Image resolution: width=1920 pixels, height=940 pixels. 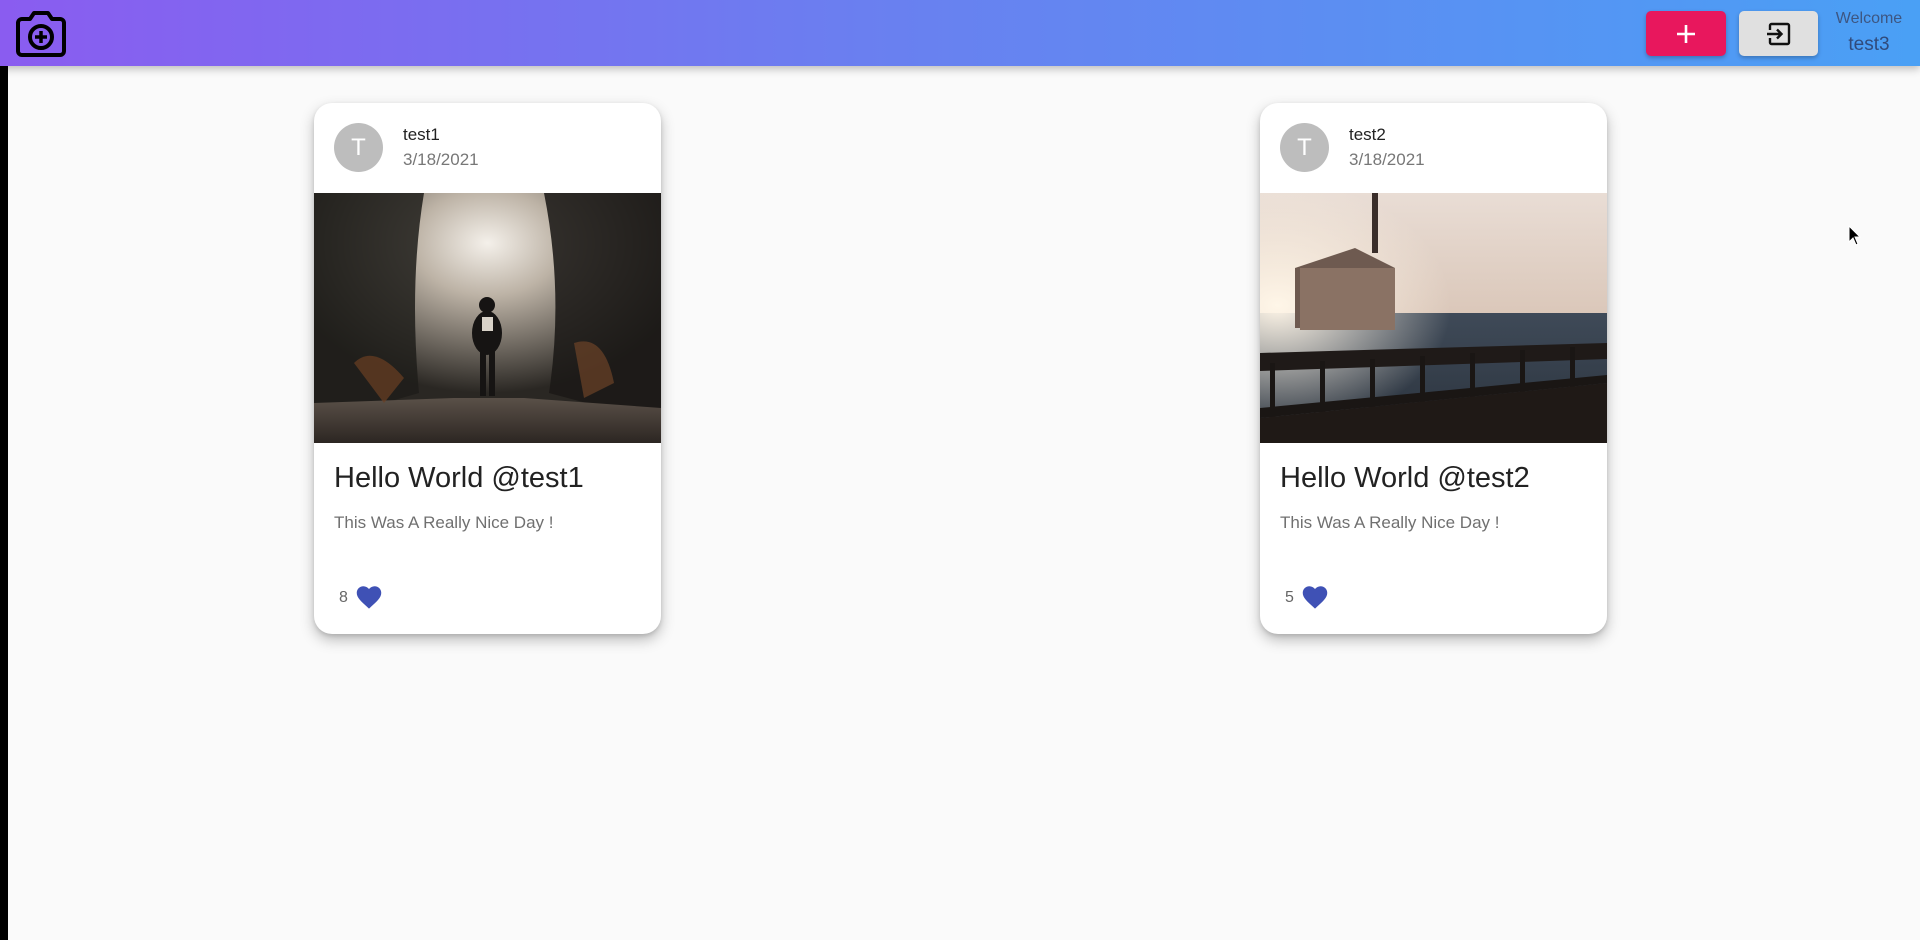 I want to click on post-image-forest-path, so click(x=487, y=318).